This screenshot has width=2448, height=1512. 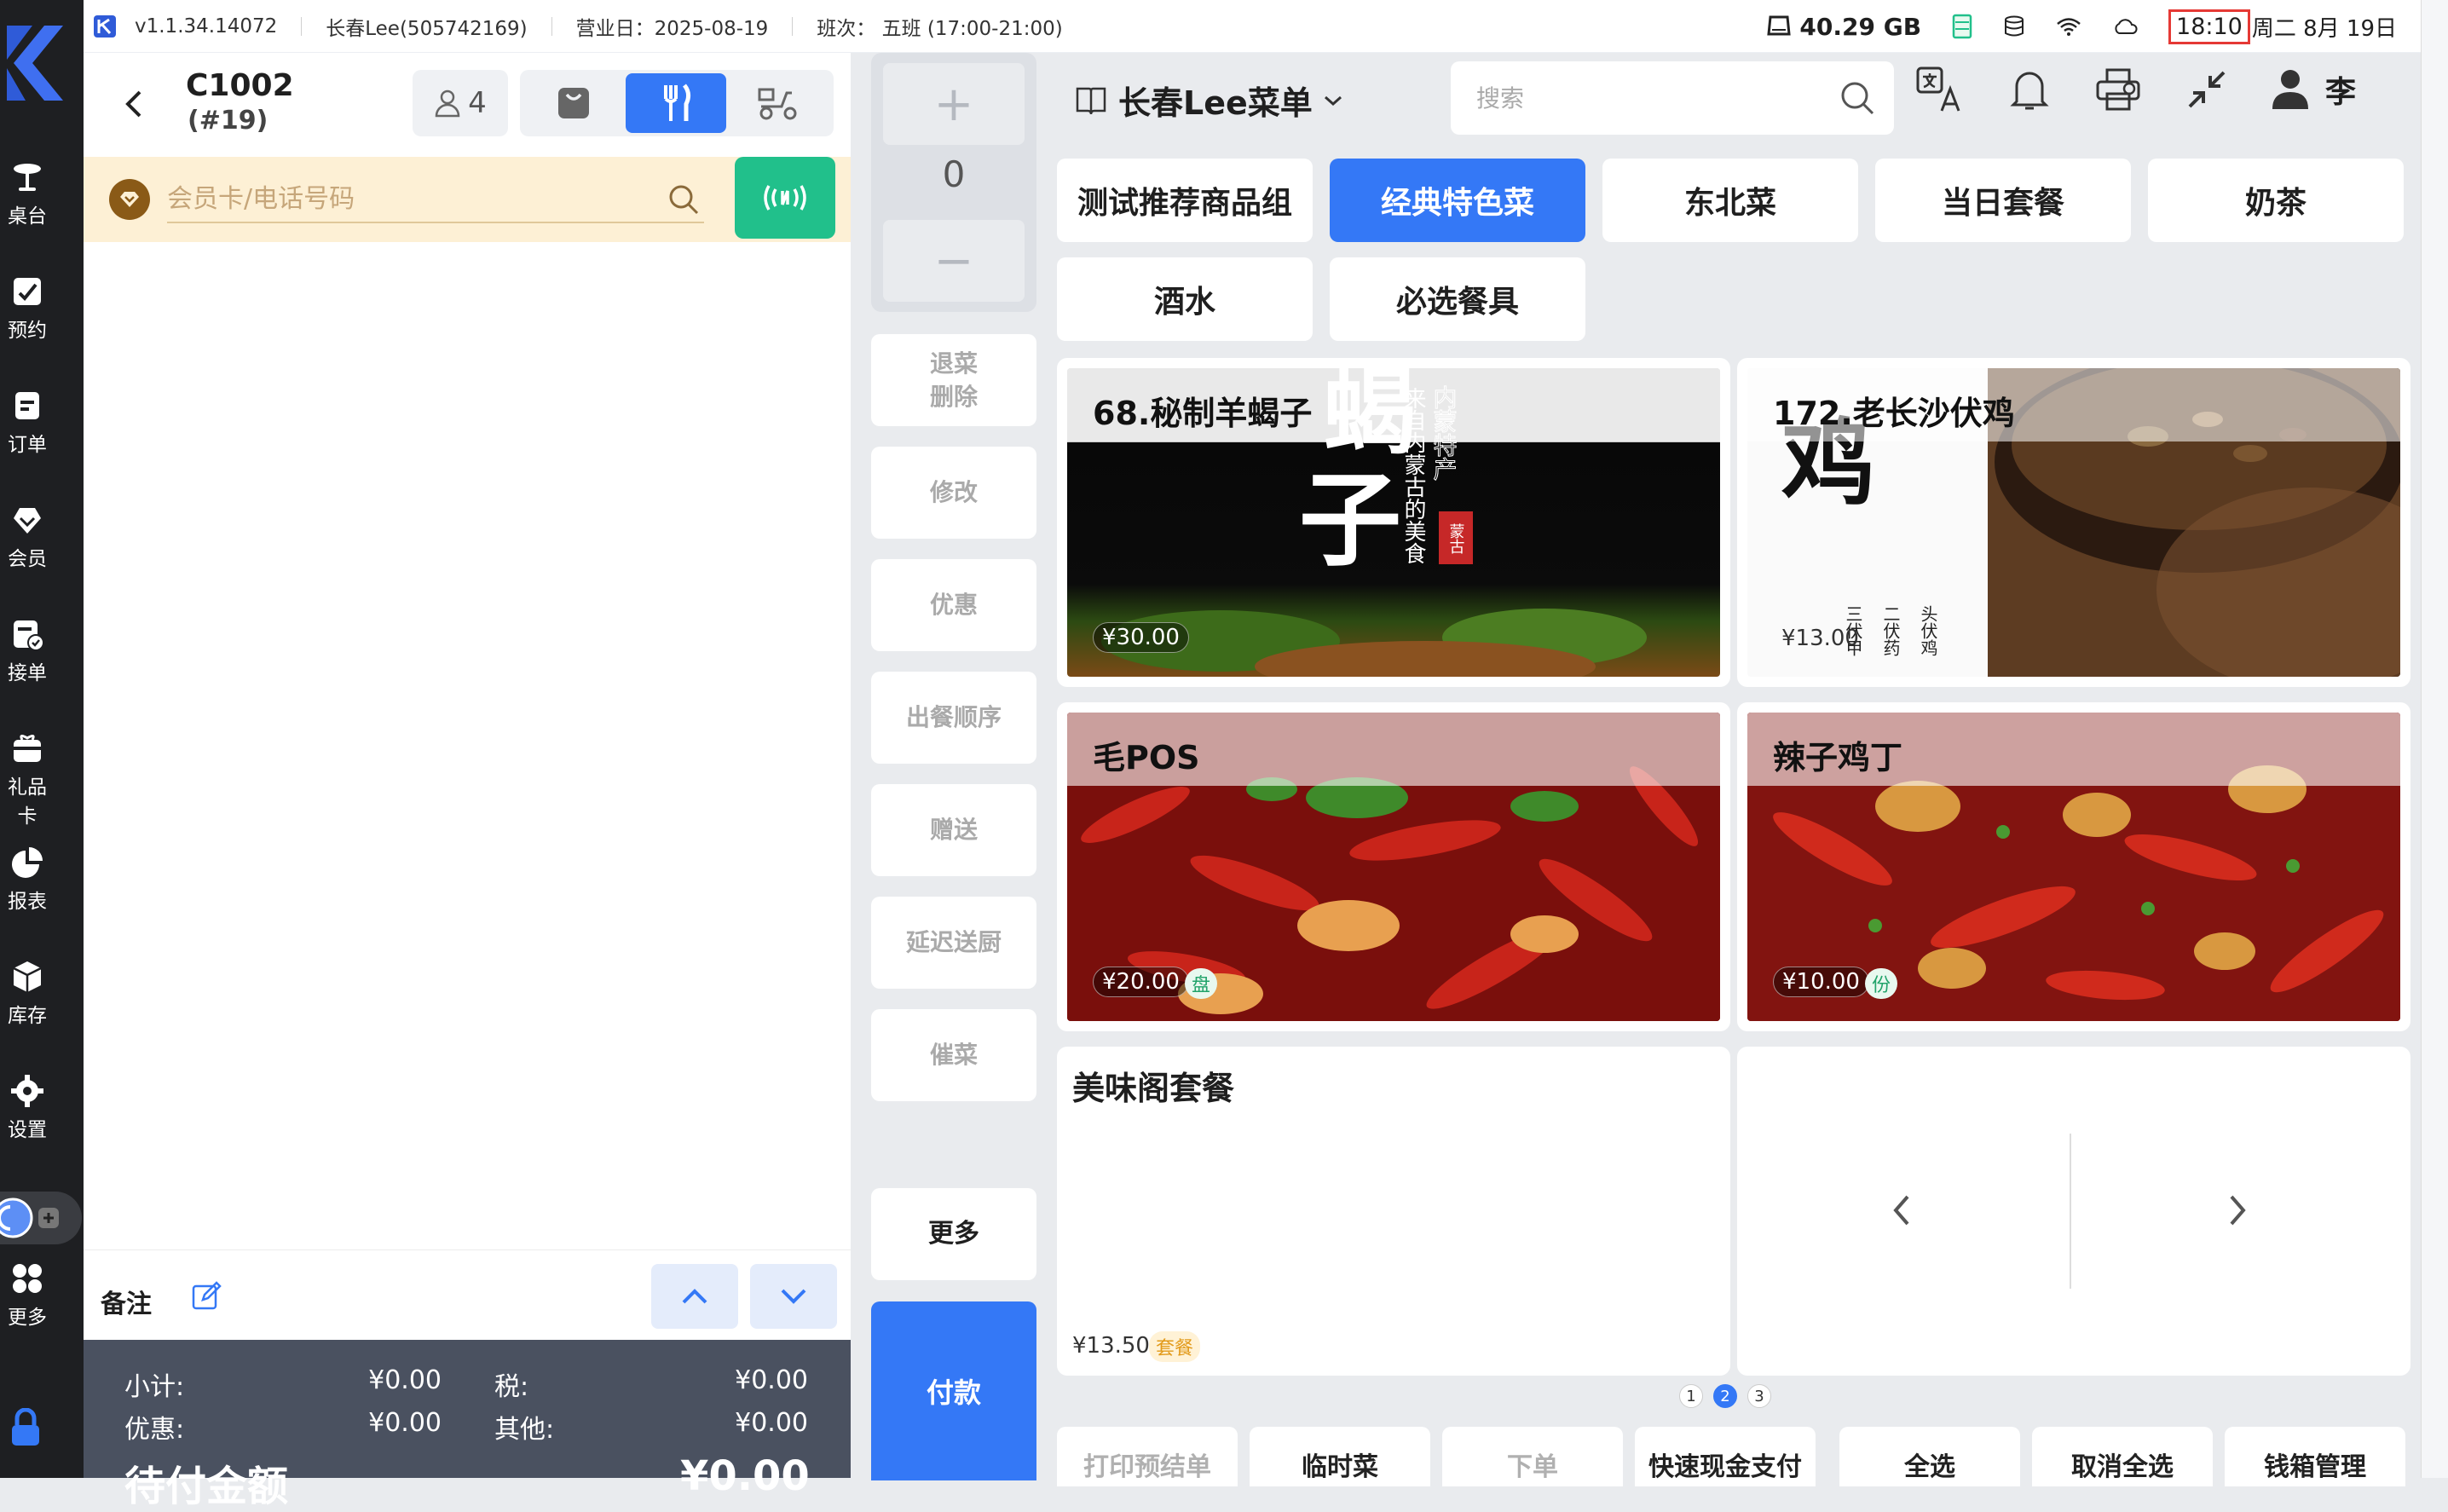 I want to click on nav-item-gift-card: 礼品卡, so click(x=27, y=779).